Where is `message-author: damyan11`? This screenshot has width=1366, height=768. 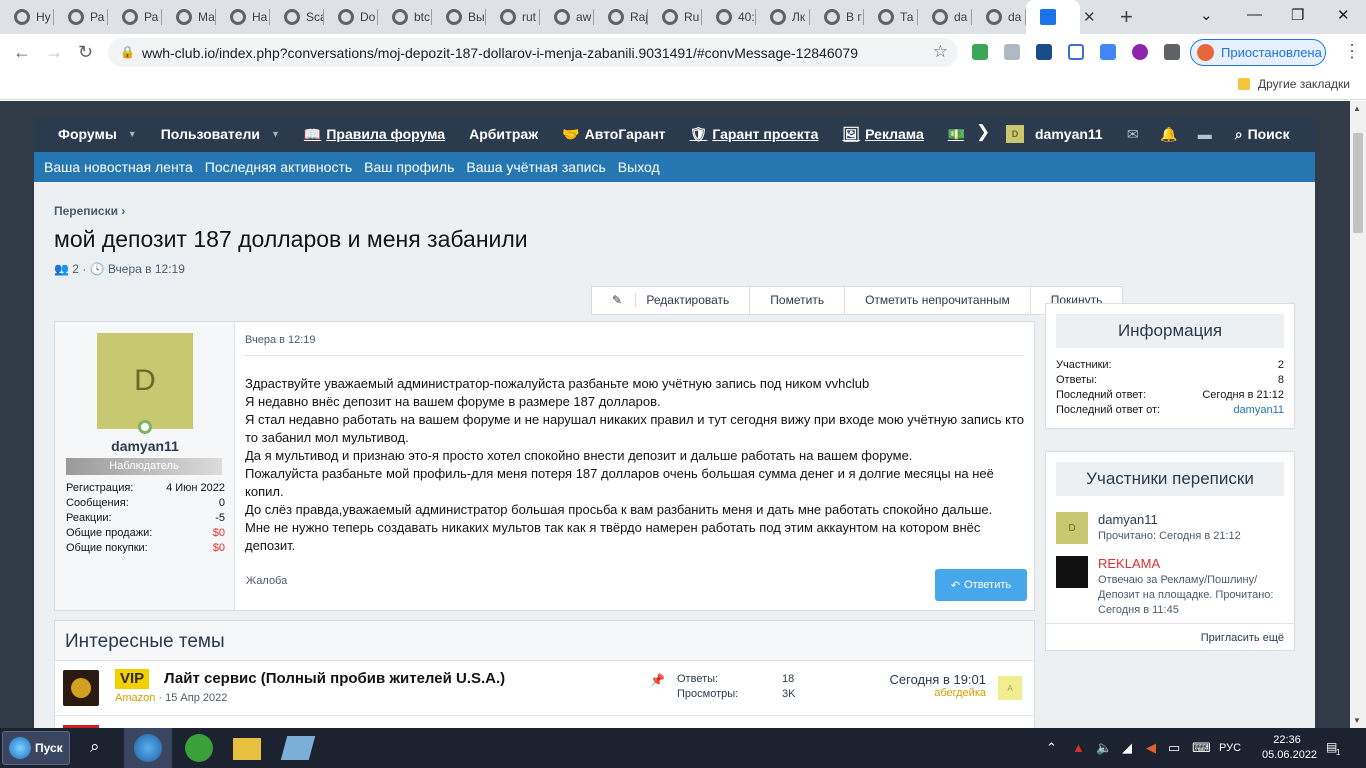
message-author: damyan11 is located at coordinates (145, 446).